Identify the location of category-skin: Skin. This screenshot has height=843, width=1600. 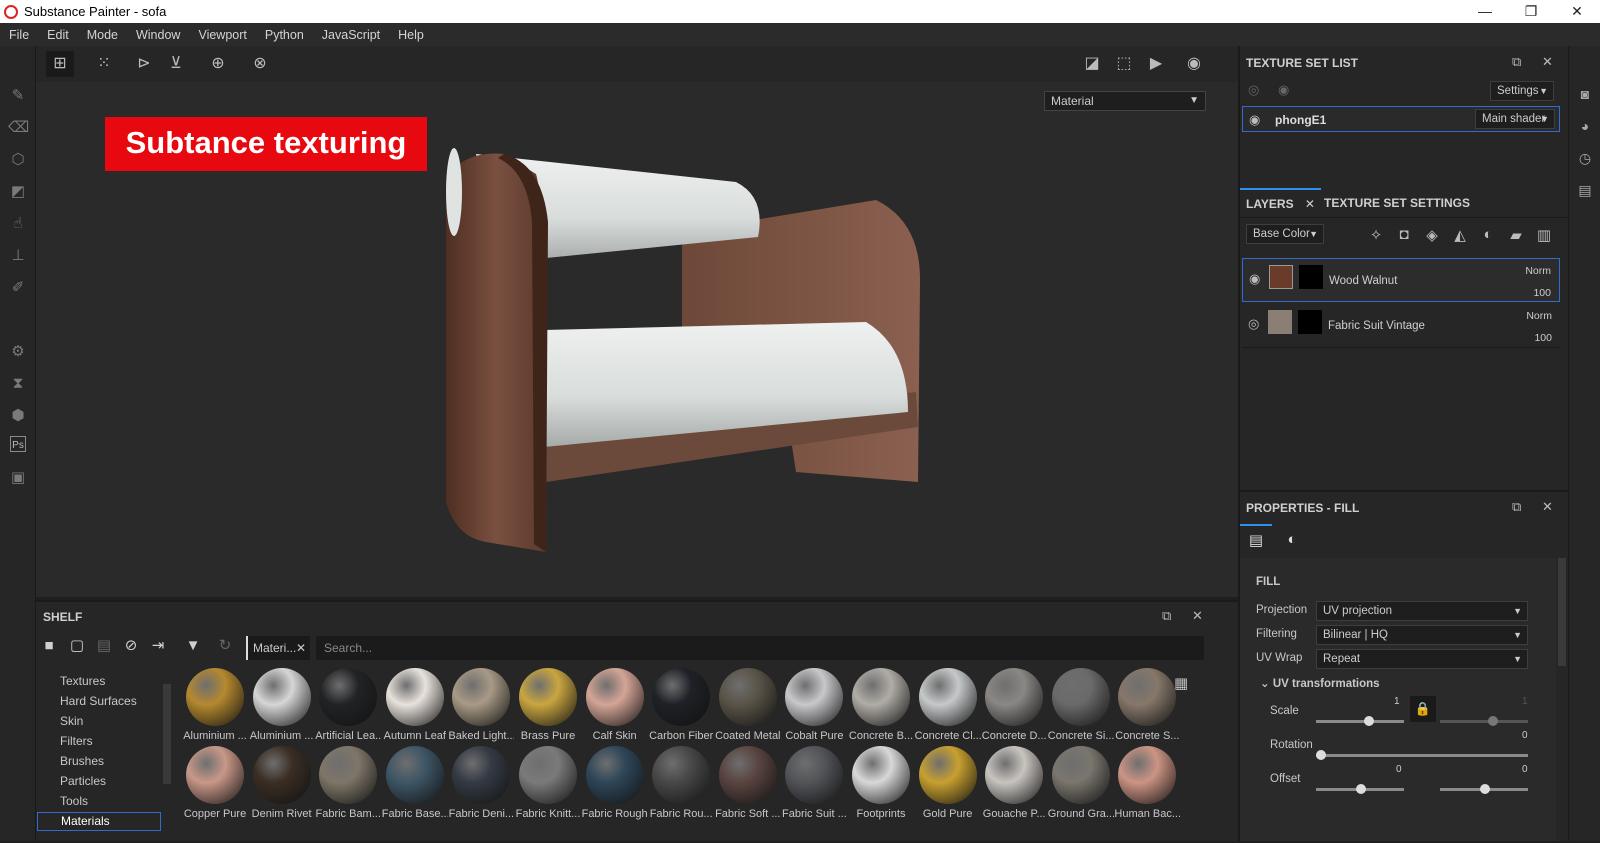
(71, 721).